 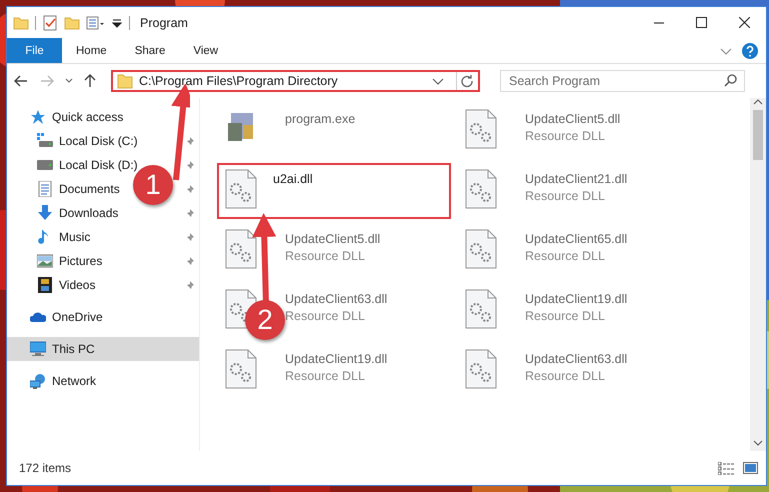 What do you see at coordinates (21, 81) in the screenshot?
I see `back-arrow-icon` at bounding box center [21, 81].